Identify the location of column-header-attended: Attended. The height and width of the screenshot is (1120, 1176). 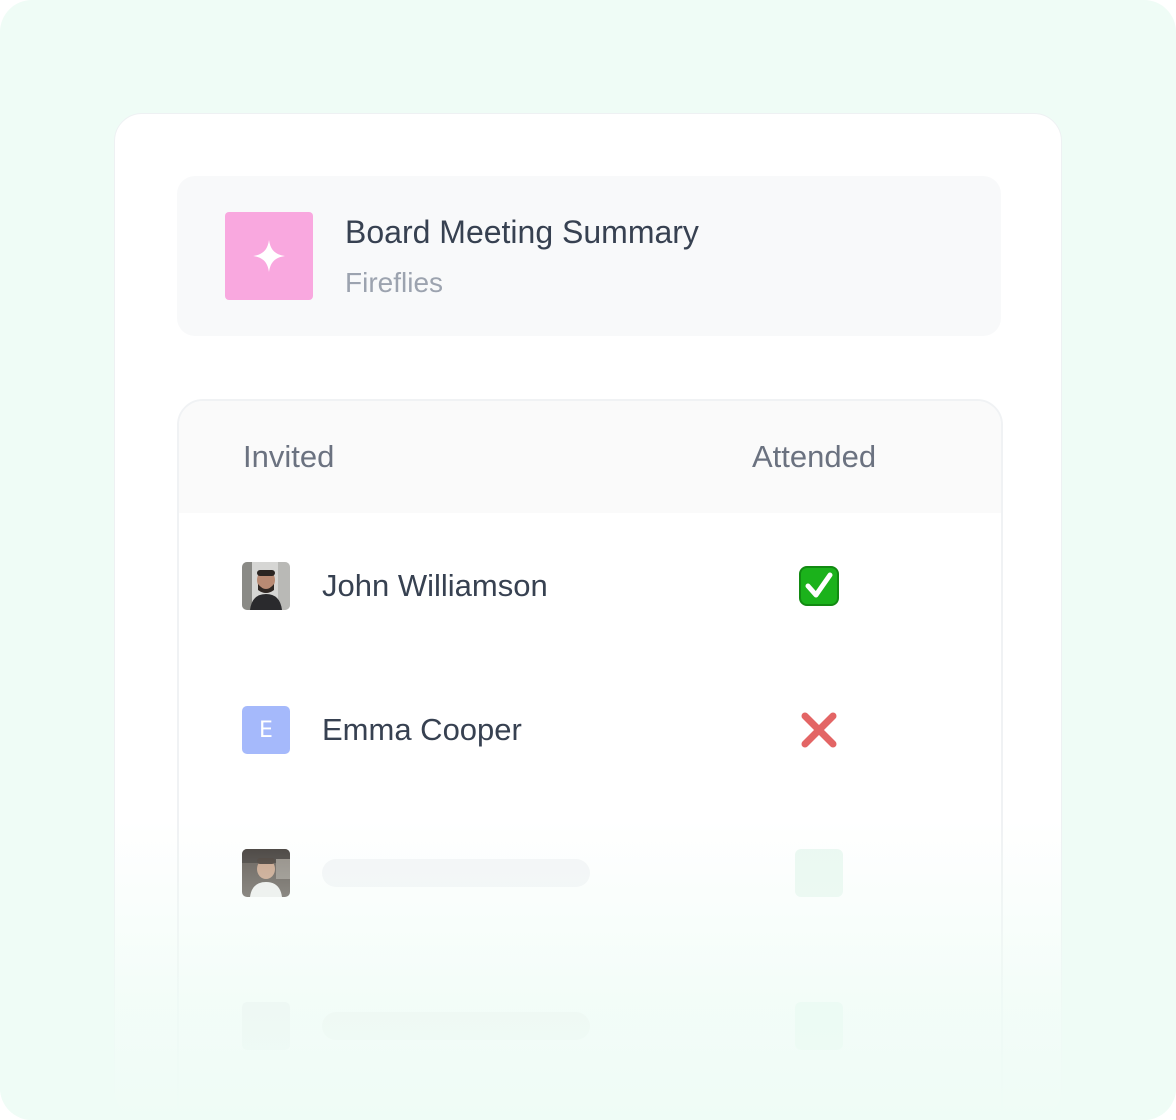
(814, 456).